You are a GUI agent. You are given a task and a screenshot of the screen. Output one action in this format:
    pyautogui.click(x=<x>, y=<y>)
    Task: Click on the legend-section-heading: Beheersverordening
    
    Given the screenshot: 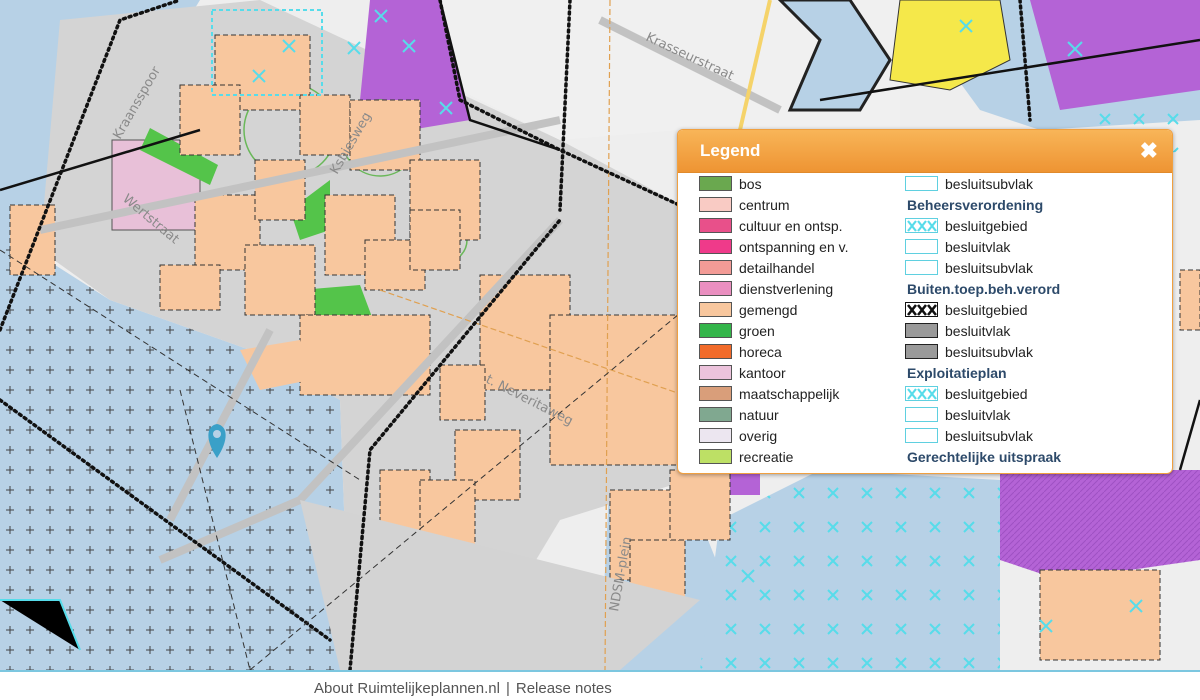 What is the action you would take?
    pyautogui.click(x=1036, y=204)
    